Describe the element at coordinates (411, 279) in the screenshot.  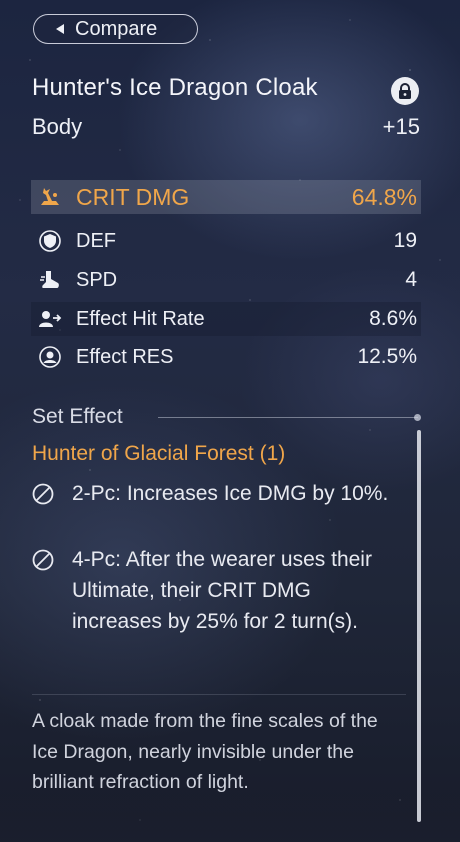
I see `sub-stat-value: 4` at that location.